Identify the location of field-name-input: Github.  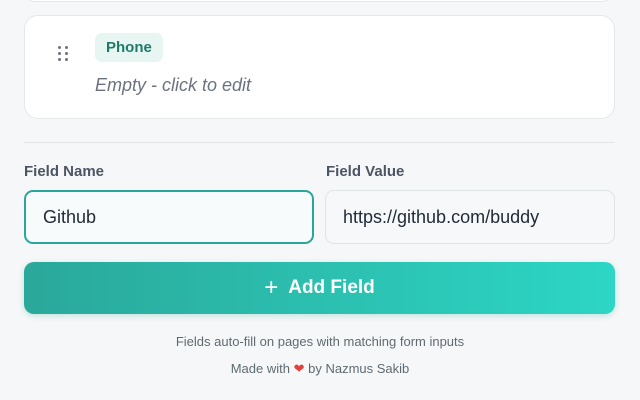
(169, 217).